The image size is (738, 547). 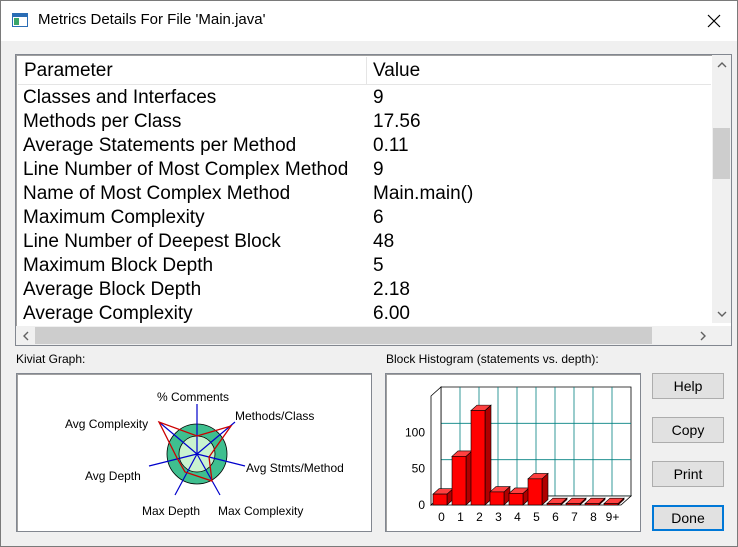 What do you see at coordinates (688, 474) in the screenshot?
I see `print-button: Print` at bounding box center [688, 474].